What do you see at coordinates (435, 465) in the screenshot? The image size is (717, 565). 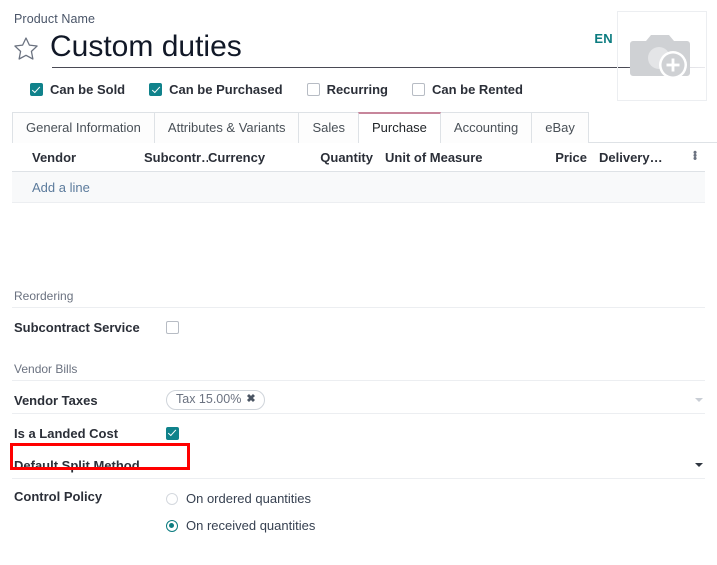 I see `default-split-method-value` at bounding box center [435, 465].